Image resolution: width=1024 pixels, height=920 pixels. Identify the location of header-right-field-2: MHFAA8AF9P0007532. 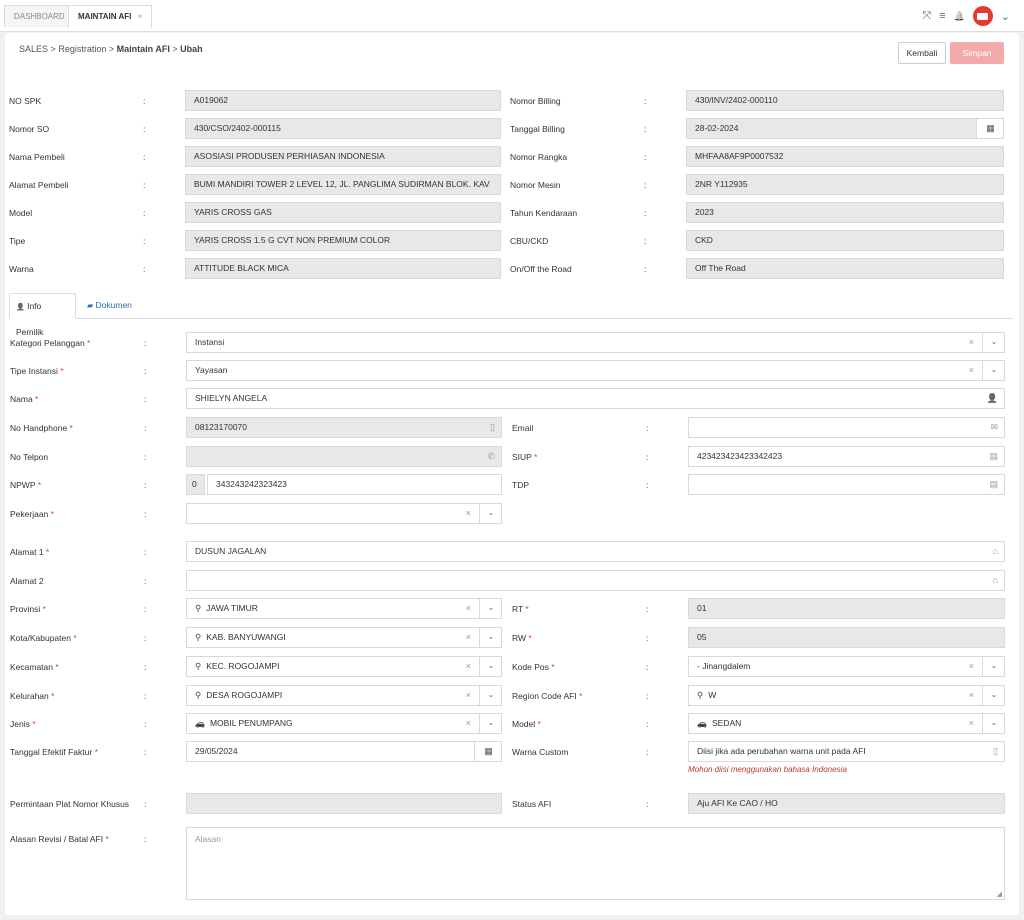
(845, 156).